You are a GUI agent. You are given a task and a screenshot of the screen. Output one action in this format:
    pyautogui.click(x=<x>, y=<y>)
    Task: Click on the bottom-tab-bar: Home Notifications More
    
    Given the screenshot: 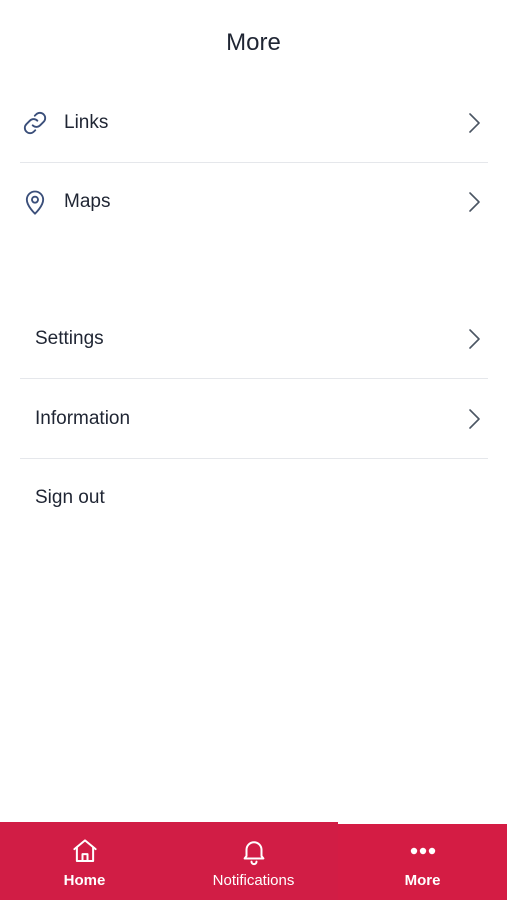 What is the action you would take?
    pyautogui.click(x=253, y=861)
    